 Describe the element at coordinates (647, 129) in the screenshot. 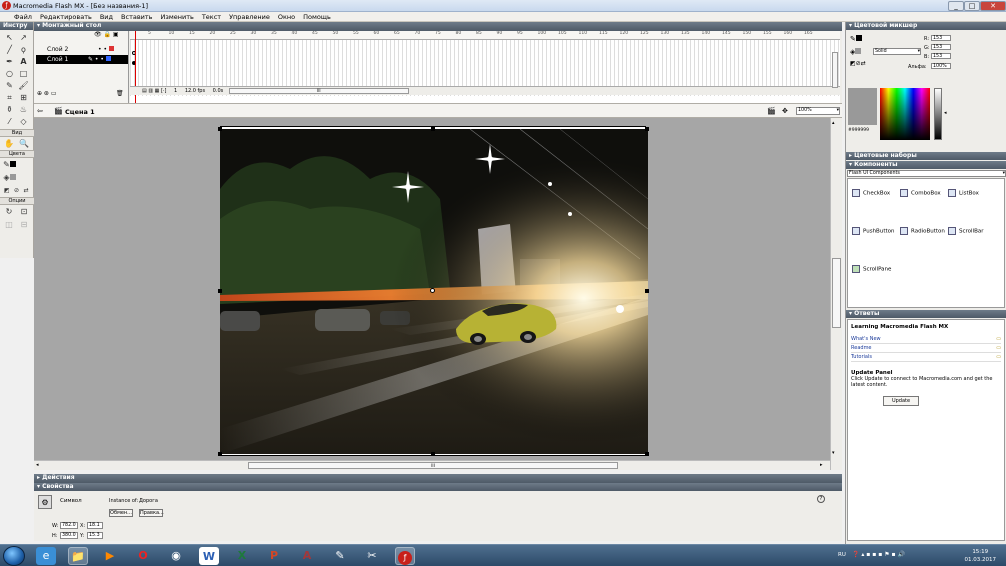

I see `handle-tr` at that location.